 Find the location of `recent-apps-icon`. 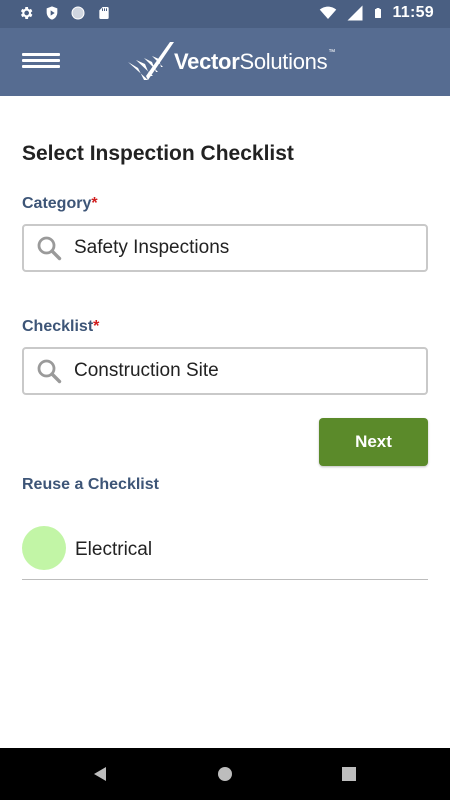

recent-apps-icon is located at coordinates (349, 774).